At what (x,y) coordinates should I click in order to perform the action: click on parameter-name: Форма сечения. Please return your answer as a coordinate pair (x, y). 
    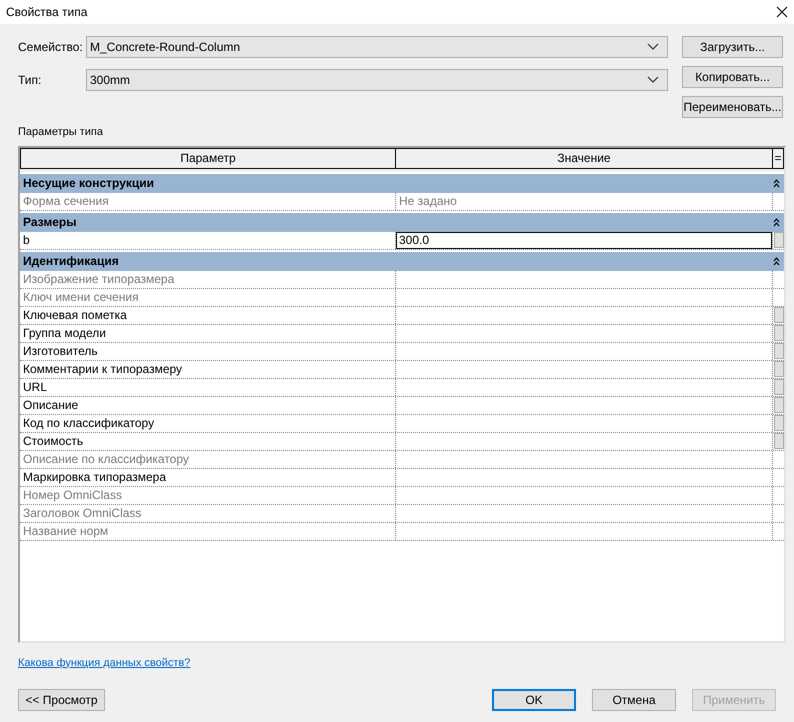
    Looking at the image, I should click on (208, 201).